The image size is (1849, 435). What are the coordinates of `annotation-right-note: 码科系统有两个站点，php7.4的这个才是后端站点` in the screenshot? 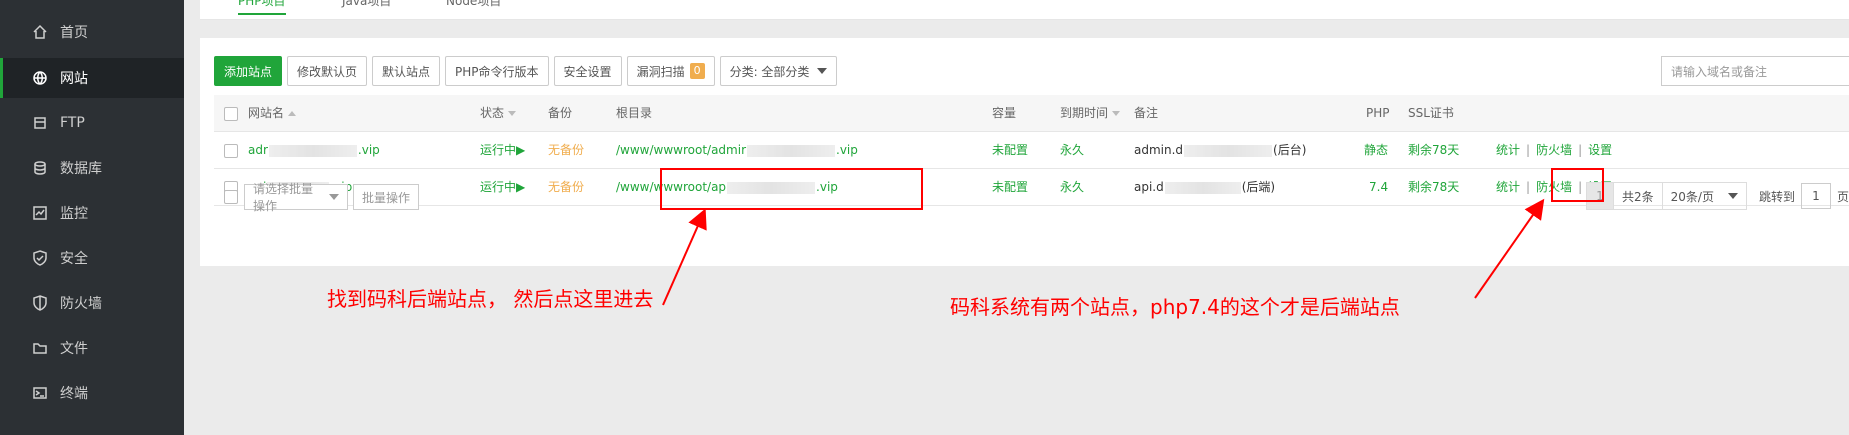 It's located at (1175, 307).